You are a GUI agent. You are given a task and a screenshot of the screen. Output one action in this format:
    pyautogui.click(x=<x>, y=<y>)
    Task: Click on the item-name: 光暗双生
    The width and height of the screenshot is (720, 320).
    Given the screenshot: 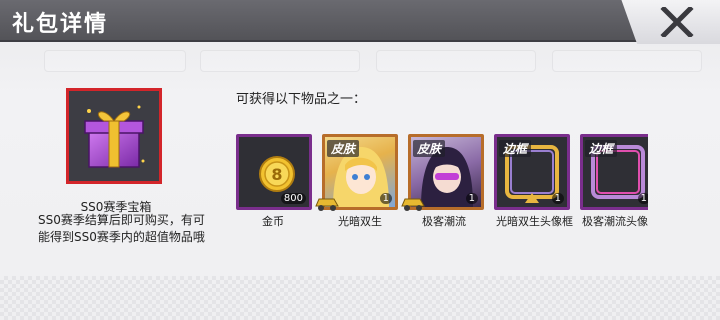 What is the action you would take?
    pyautogui.click(x=360, y=221)
    